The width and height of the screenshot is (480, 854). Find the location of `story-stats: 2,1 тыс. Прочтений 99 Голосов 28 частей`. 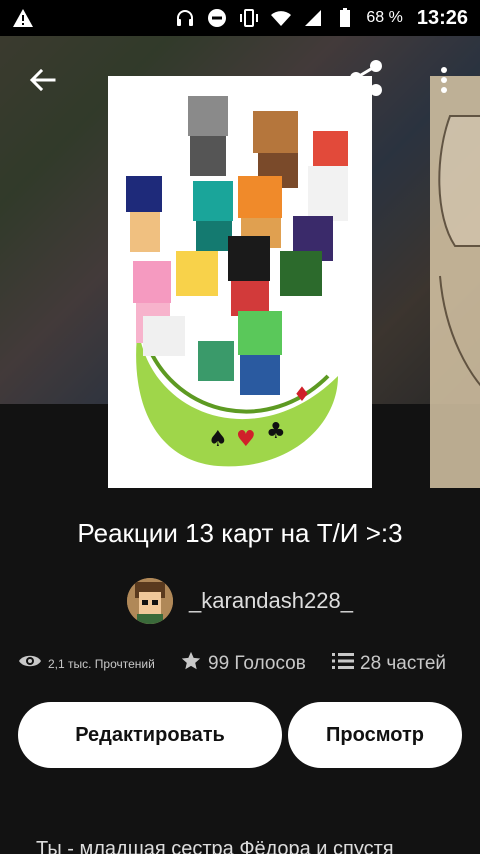

story-stats: 2,1 тыс. Прочтений 99 Голосов 28 частей is located at coordinates (243, 663).